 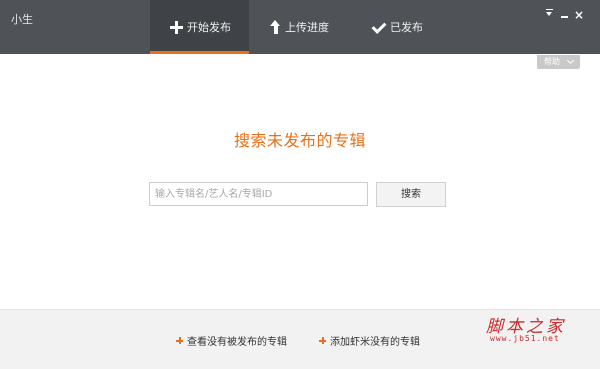 I want to click on search-button: 搜索, so click(x=411, y=194).